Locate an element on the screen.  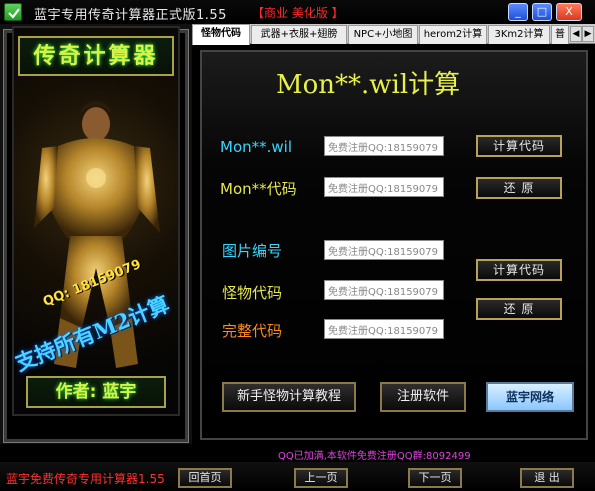
register-button: 注册软件 is located at coordinates (423, 397).